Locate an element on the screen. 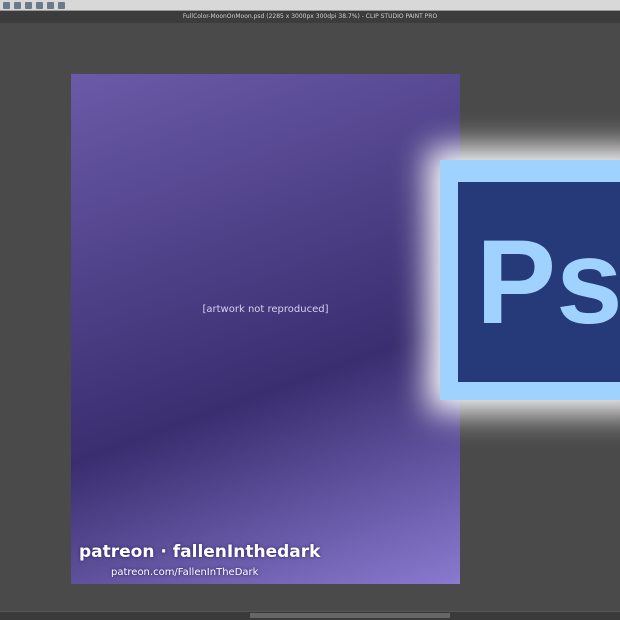 The height and width of the screenshot is (620, 620). canvas-placeholder: [artwork not reproduced] is located at coordinates (265, 309).